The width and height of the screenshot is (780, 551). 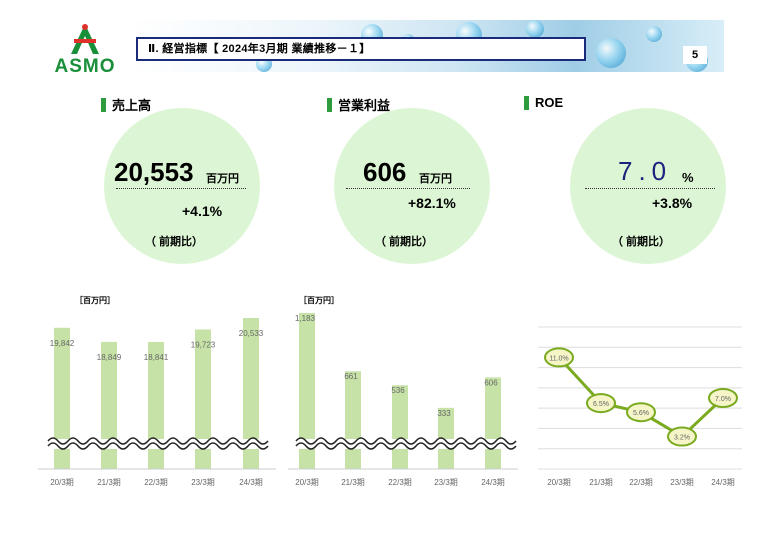 I want to click on roe-chart-x-tick-label: 21/3期, so click(x=601, y=482).